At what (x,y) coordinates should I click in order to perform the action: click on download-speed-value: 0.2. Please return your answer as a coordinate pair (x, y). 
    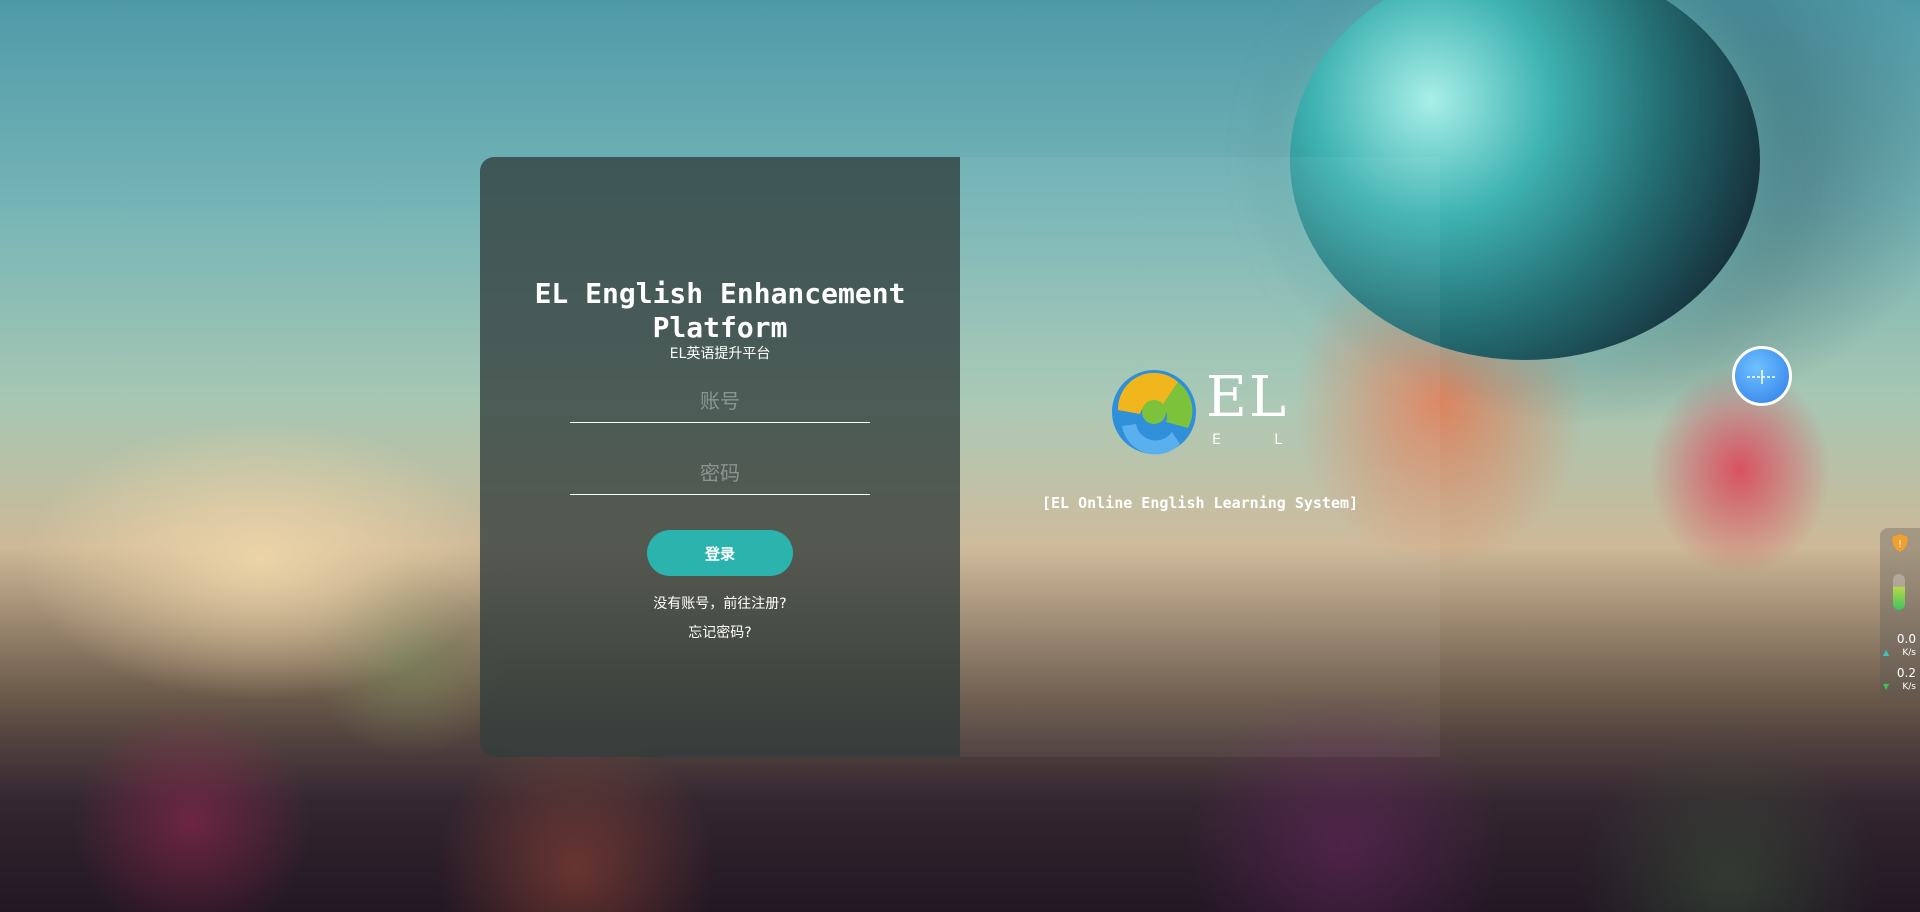
    Looking at the image, I should click on (1906, 673).